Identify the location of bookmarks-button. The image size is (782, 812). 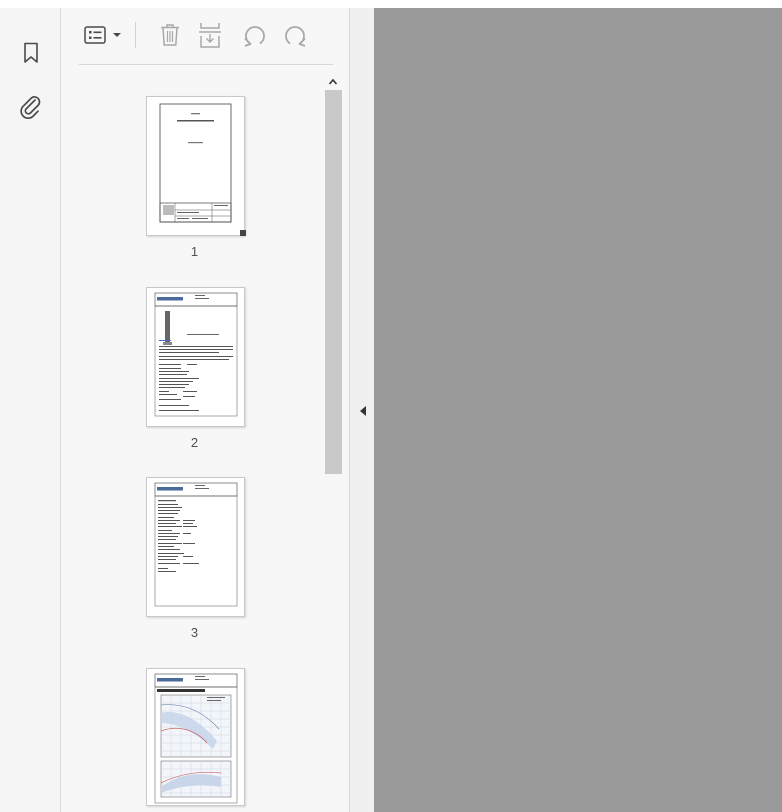
(31, 53).